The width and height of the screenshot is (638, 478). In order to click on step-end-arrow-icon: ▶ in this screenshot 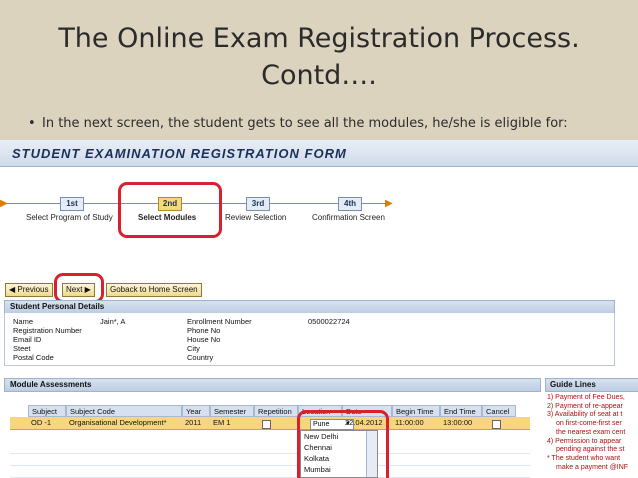, I will do `click(389, 203)`.